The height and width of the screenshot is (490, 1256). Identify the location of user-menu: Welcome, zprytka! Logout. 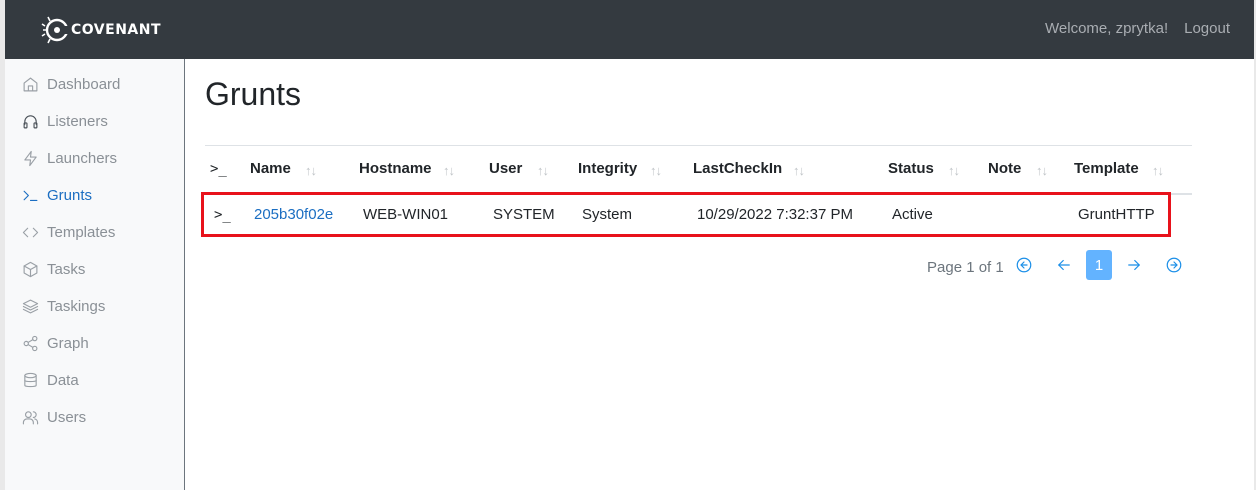
(1137, 28).